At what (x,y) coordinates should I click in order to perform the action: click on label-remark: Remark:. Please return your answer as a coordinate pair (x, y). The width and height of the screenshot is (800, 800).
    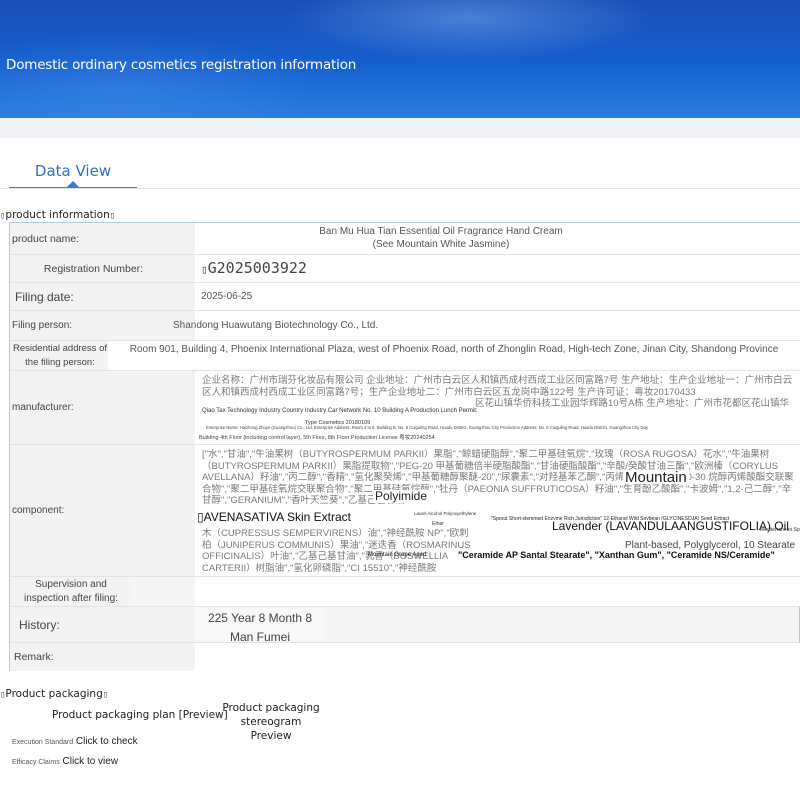
    Looking at the image, I should click on (102, 657).